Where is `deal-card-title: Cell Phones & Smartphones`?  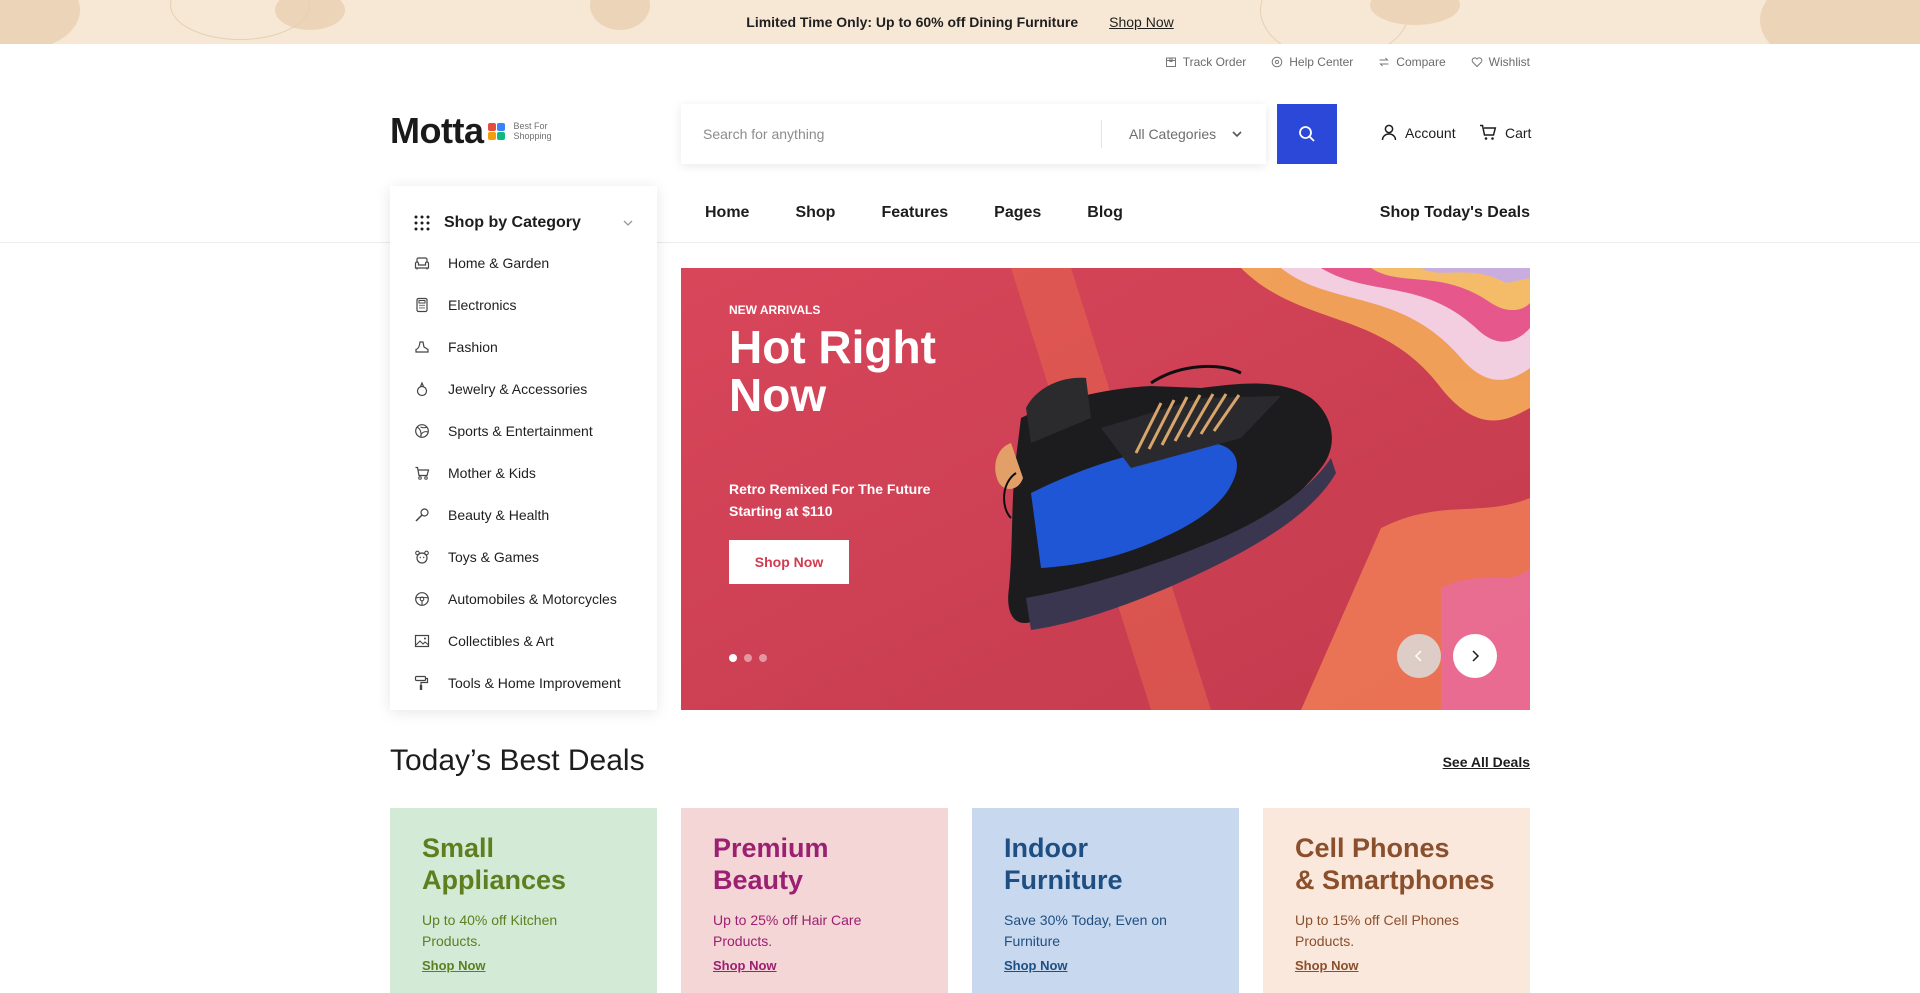 deal-card-title: Cell Phones & Smartphones is located at coordinates (1395, 864).